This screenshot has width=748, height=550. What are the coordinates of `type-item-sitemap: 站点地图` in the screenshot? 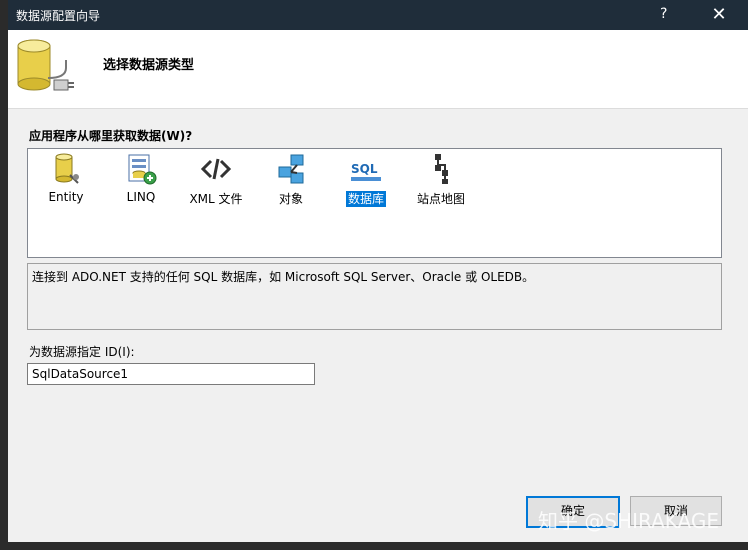 It's located at (441, 181).